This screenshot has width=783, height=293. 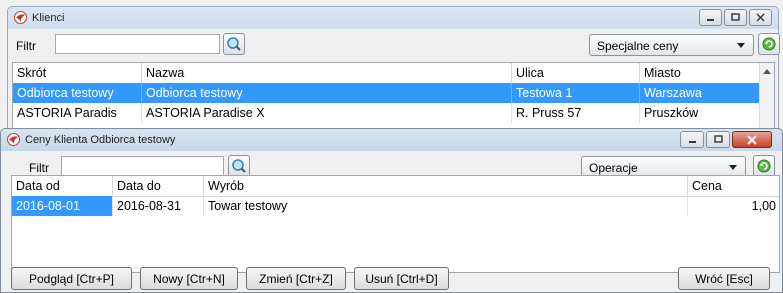 I want to click on cell-data-od: 2016-08-01, so click(x=62, y=206).